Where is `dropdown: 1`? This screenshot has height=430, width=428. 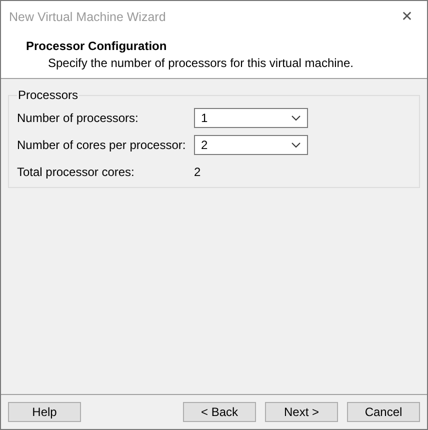
dropdown: 1 is located at coordinates (251, 118).